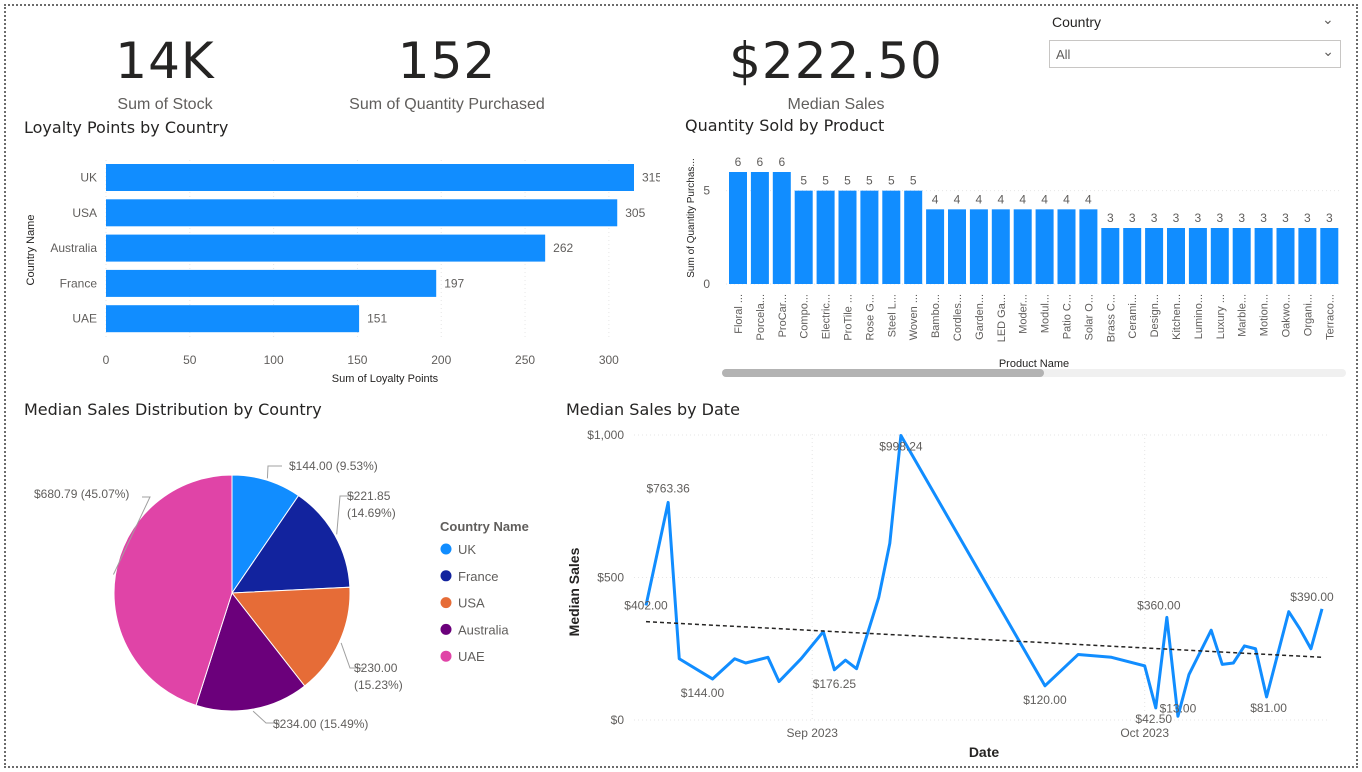  I want to click on data-label: 305, so click(635, 213).